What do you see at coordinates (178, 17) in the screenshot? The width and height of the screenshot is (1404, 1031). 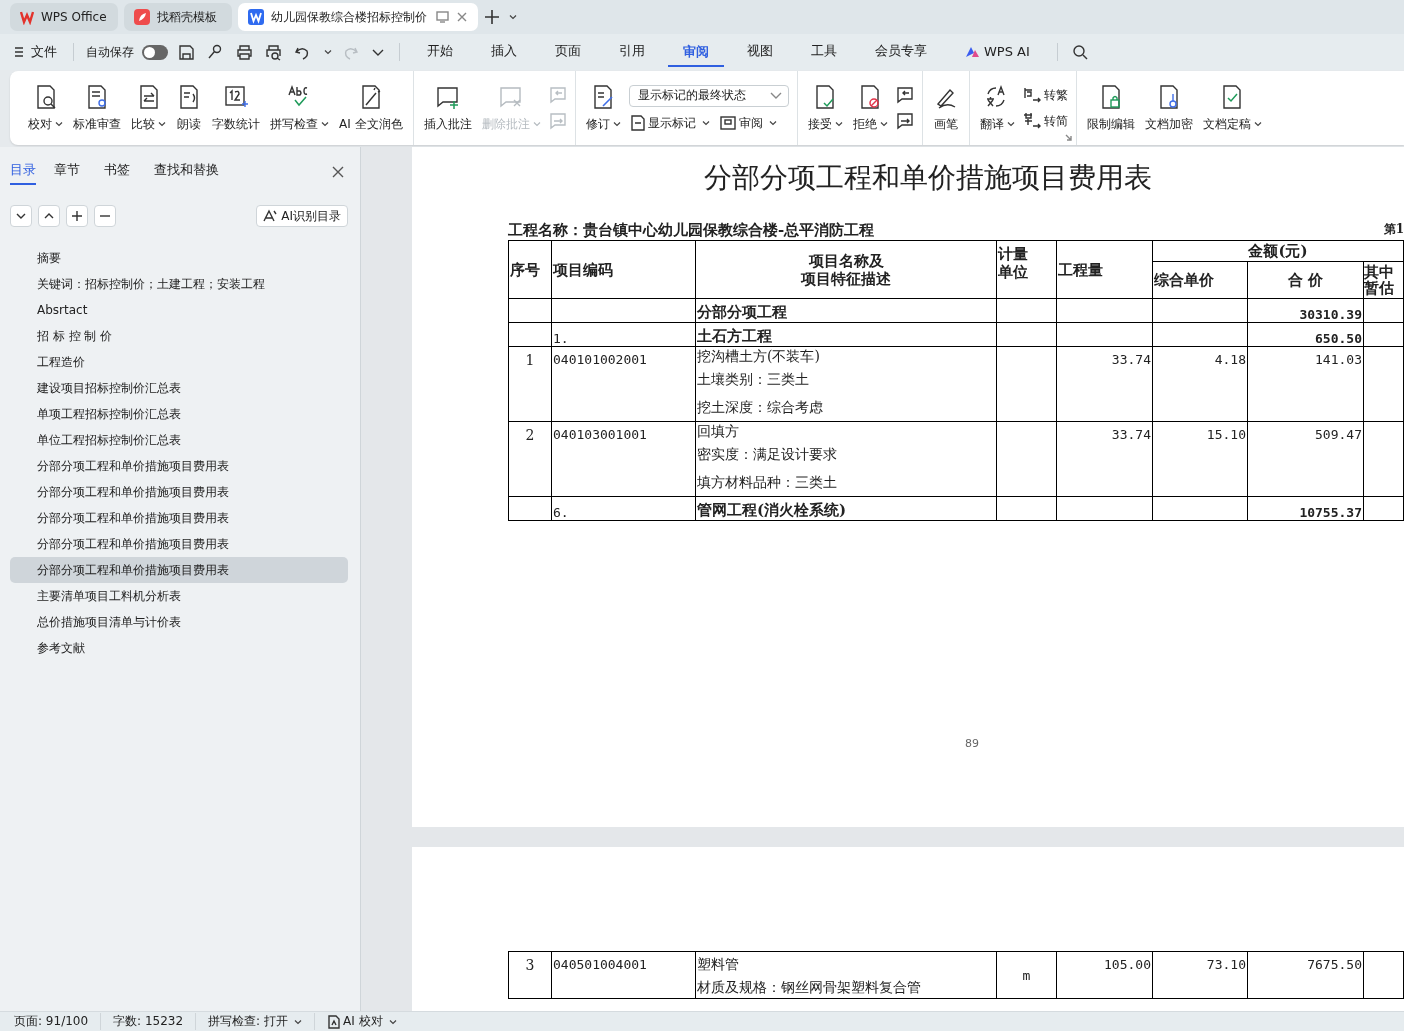 I see `document-tab: 找稻壳模板` at bounding box center [178, 17].